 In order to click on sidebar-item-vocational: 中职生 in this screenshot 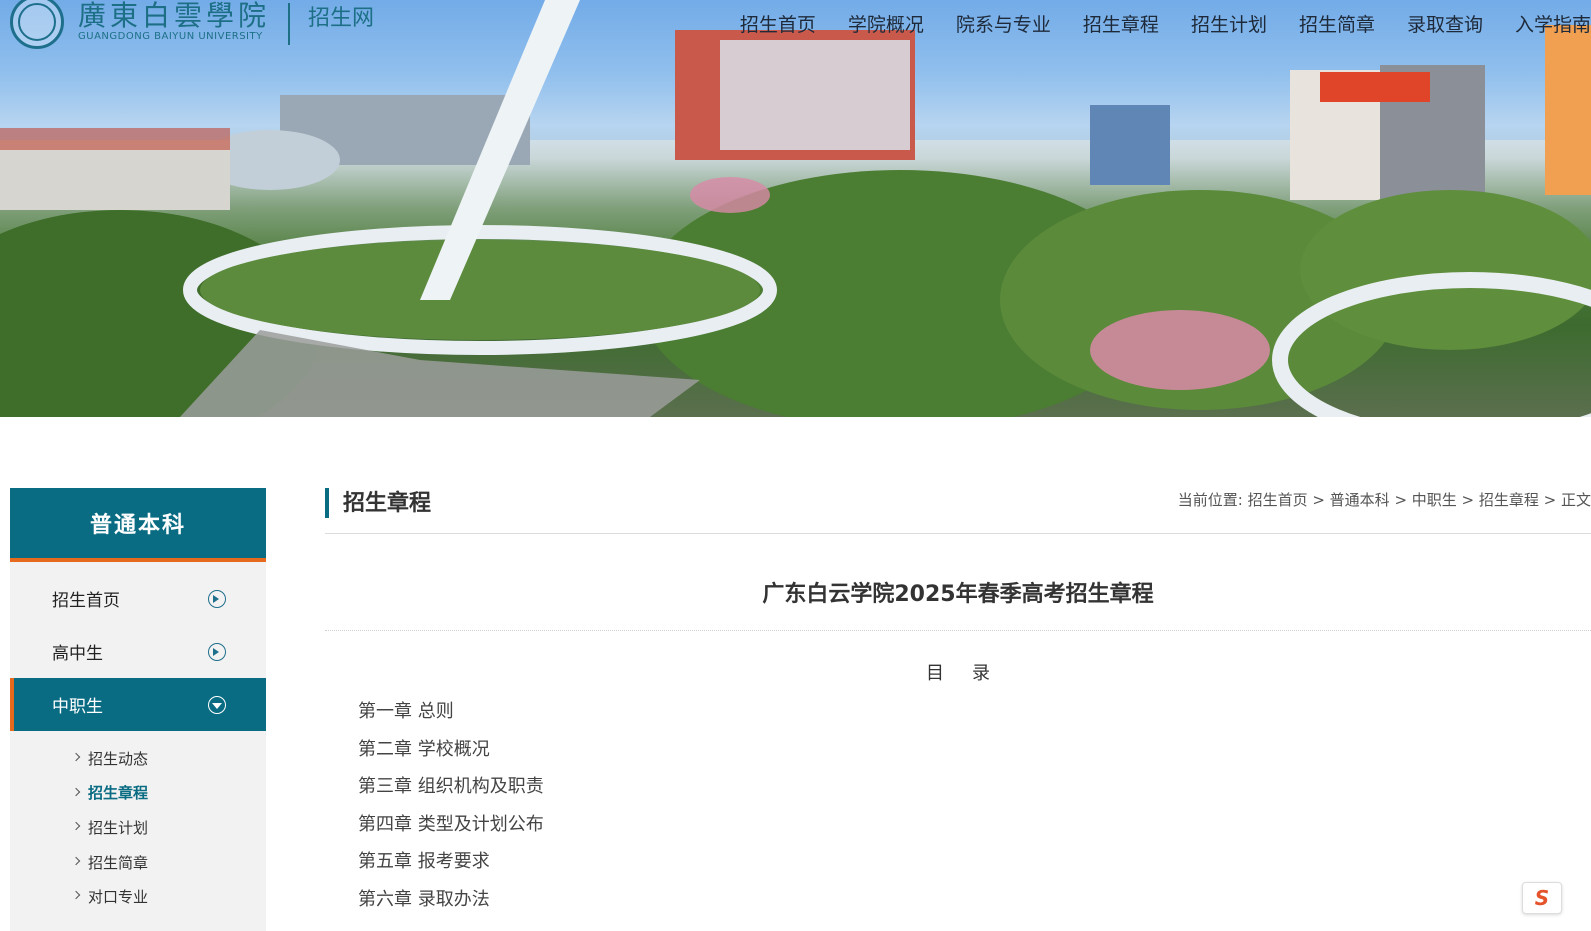, I will do `click(138, 704)`.